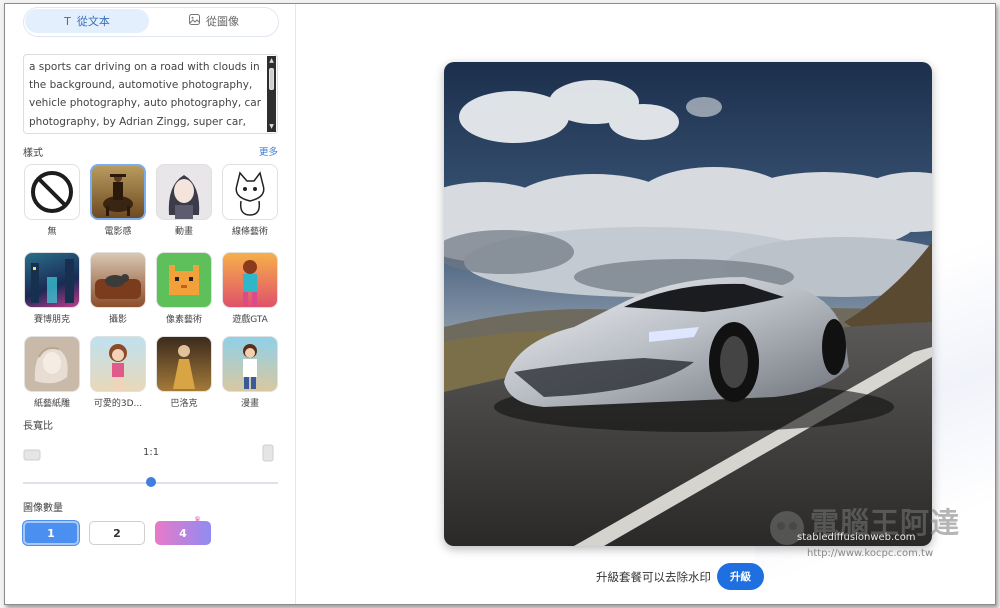 The height and width of the screenshot is (608, 1000). Describe the element at coordinates (151, 452) in the screenshot. I see `aspect-ratio-value: 1:1` at that location.